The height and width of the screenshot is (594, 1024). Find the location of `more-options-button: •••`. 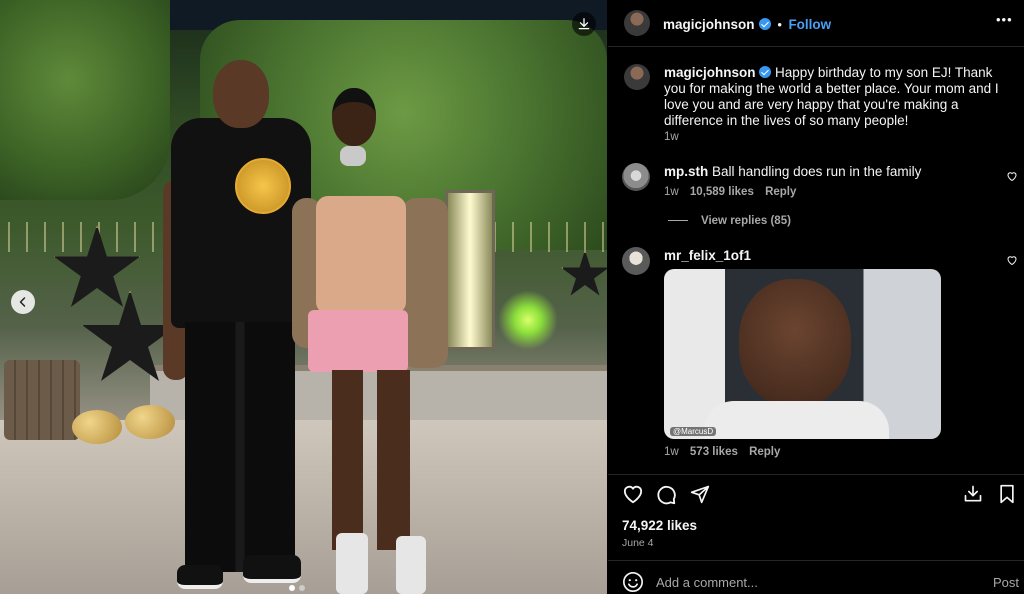

more-options-button: ••• is located at coordinates (1004, 19).